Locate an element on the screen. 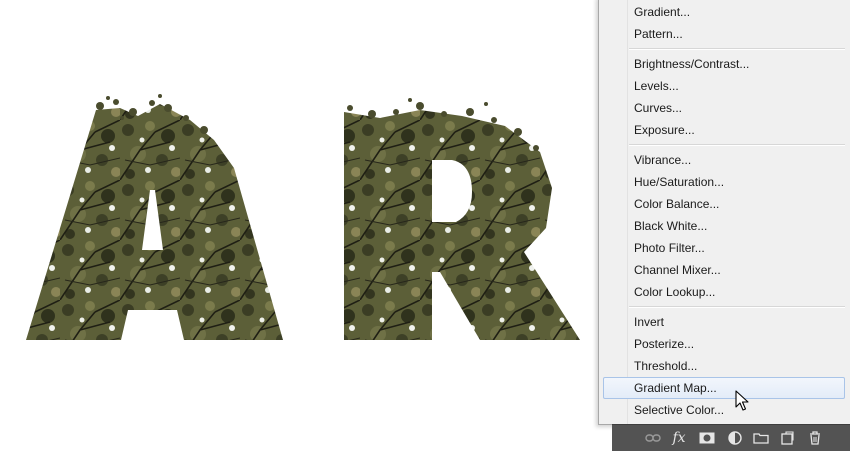 This screenshot has width=850, height=451. letter-r is located at coordinates (462, 219).